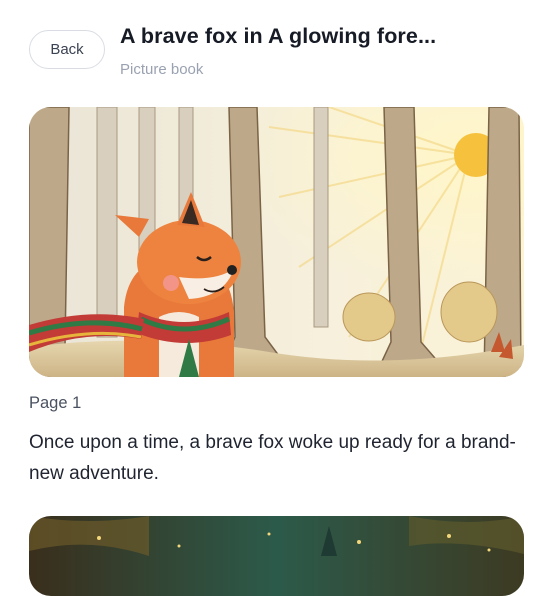  What do you see at coordinates (67, 49) in the screenshot?
I see `back-button: Back` at bounding box center [67, 49].